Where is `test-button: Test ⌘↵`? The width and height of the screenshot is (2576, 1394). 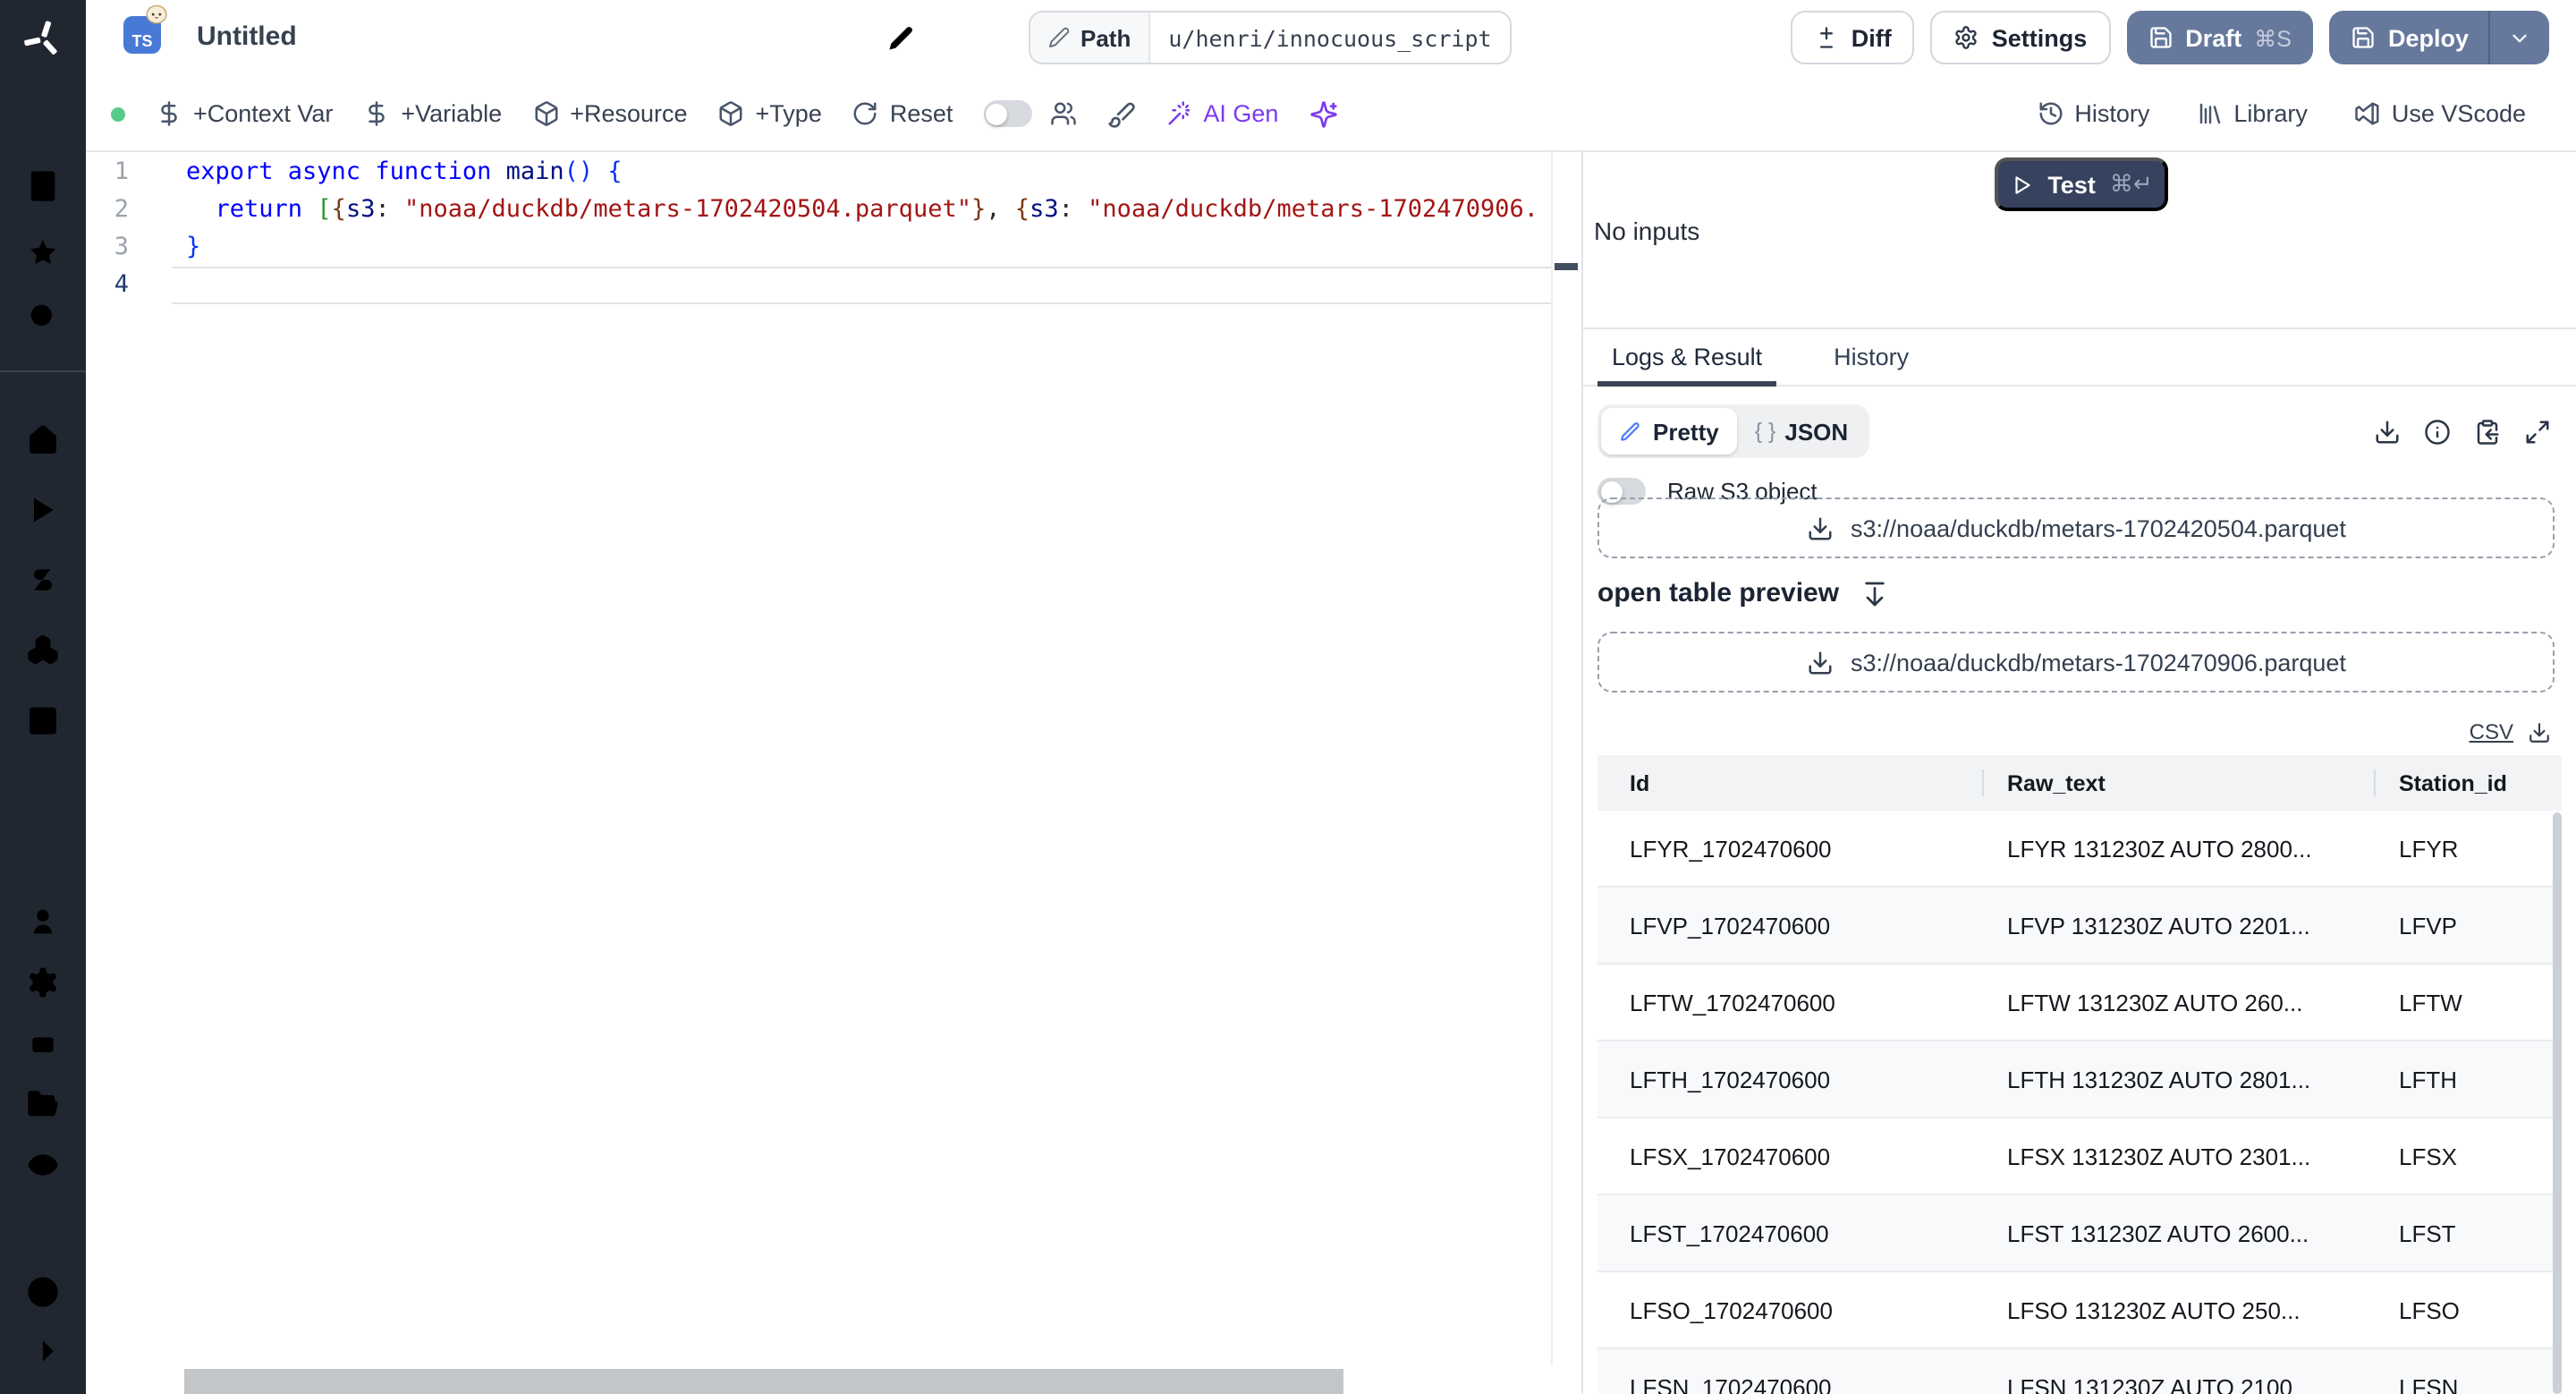
test-button: Test ⌘↵ is located at coordinates (2081, 184).